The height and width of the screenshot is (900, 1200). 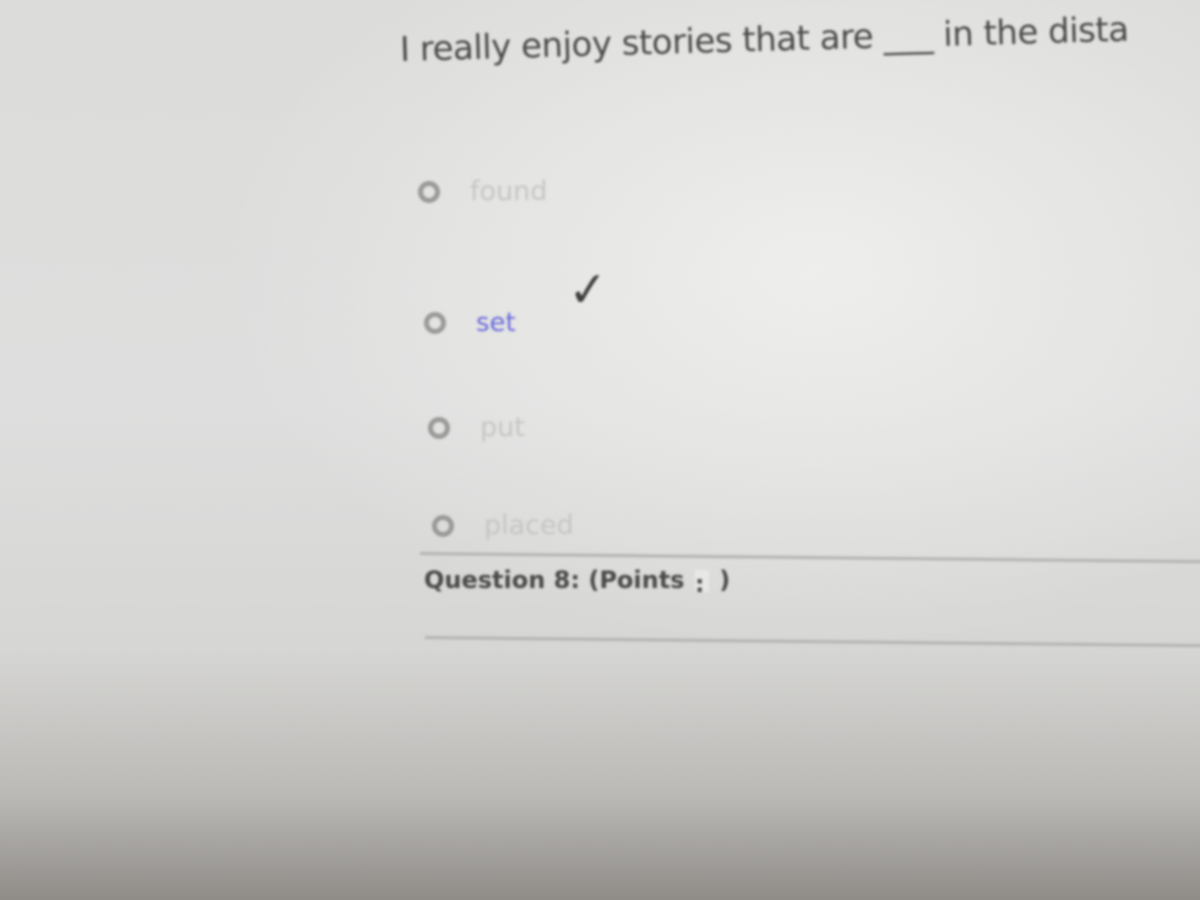 I want to click on next-question-header: Question 8: (Points : ), so click(x=577, y=582).